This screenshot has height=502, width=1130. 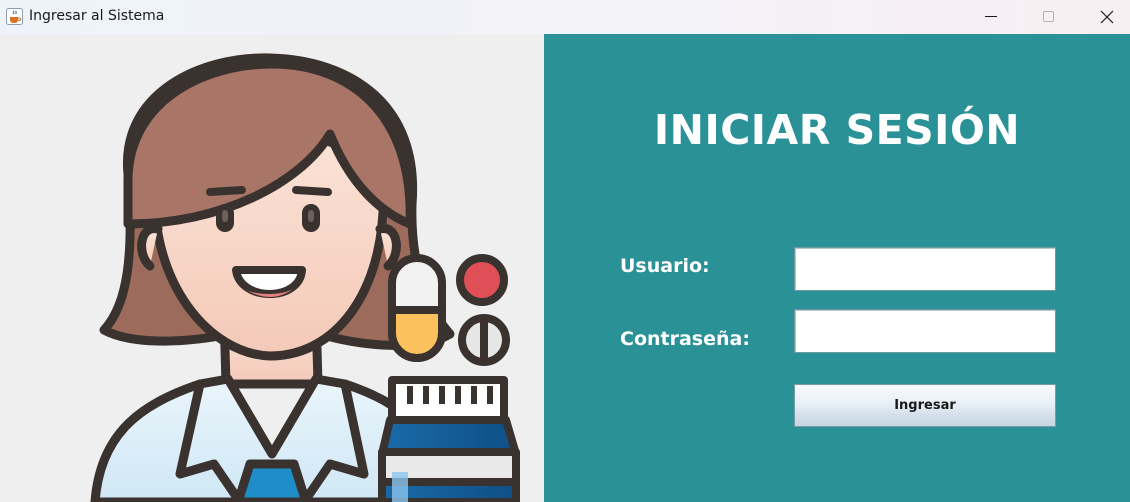 I want to click on password-label: Contraseña:, so click(x=685, y=339).